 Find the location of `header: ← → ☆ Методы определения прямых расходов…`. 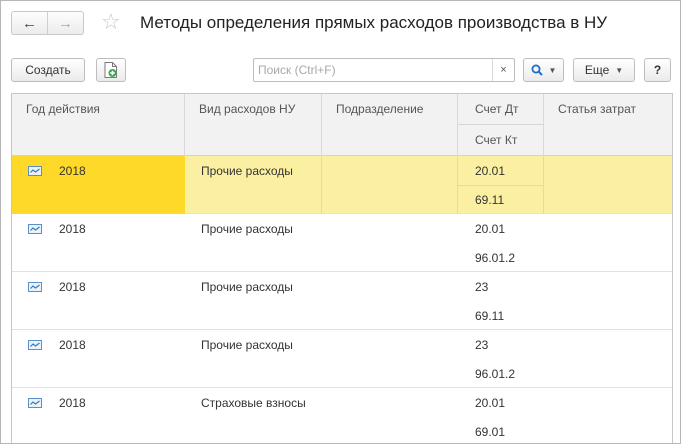

header: ← → ☆ Методы определения прямых расходов… is located at coordinates (340, 24).